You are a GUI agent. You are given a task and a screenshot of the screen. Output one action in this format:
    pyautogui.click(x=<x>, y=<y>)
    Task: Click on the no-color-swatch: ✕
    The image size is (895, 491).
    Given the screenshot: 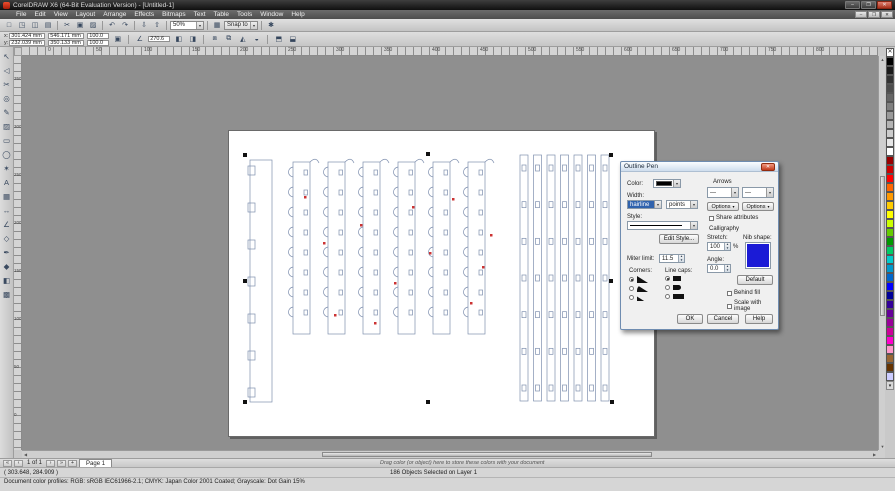 What is the action you would take?
    pyautogui.click(x=890, y=52)
    